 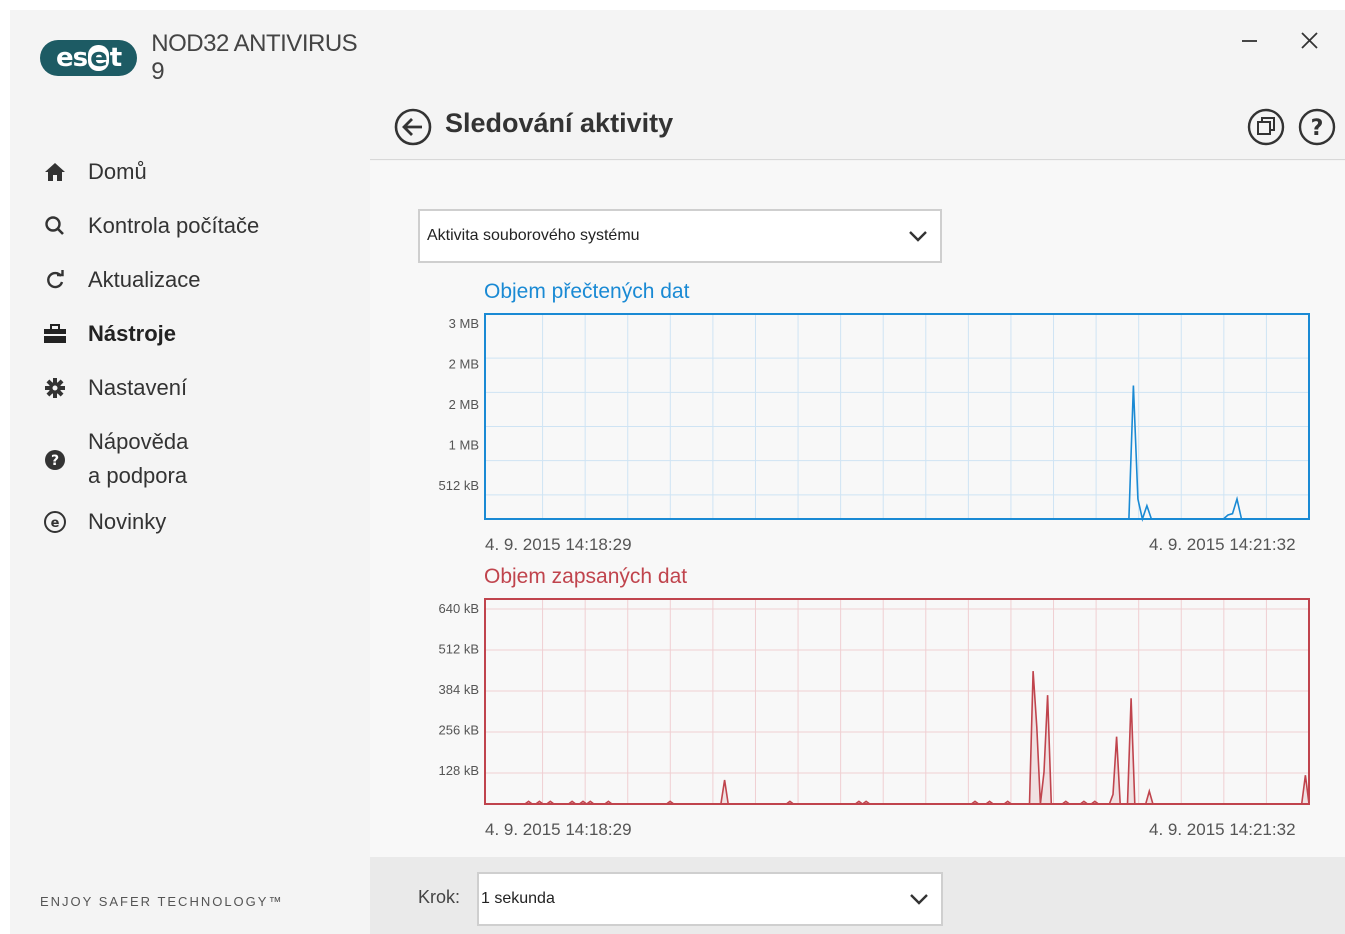 I want to click on help-circle-icon: ?, so click(x=1317, y=127).